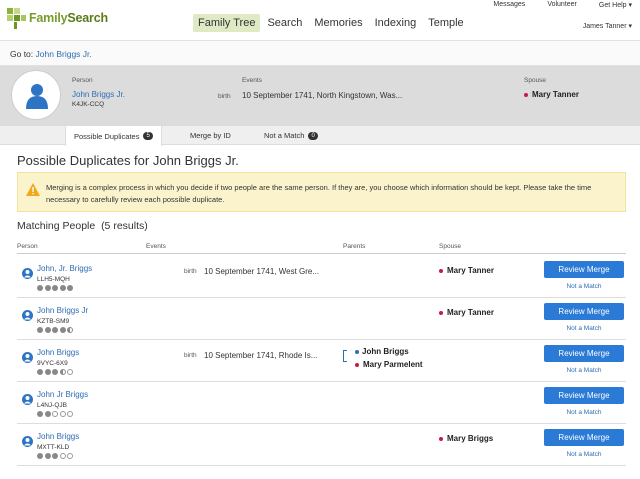 The image size is (640, 479). I want to click on event-type: birth, so click(224, 96).